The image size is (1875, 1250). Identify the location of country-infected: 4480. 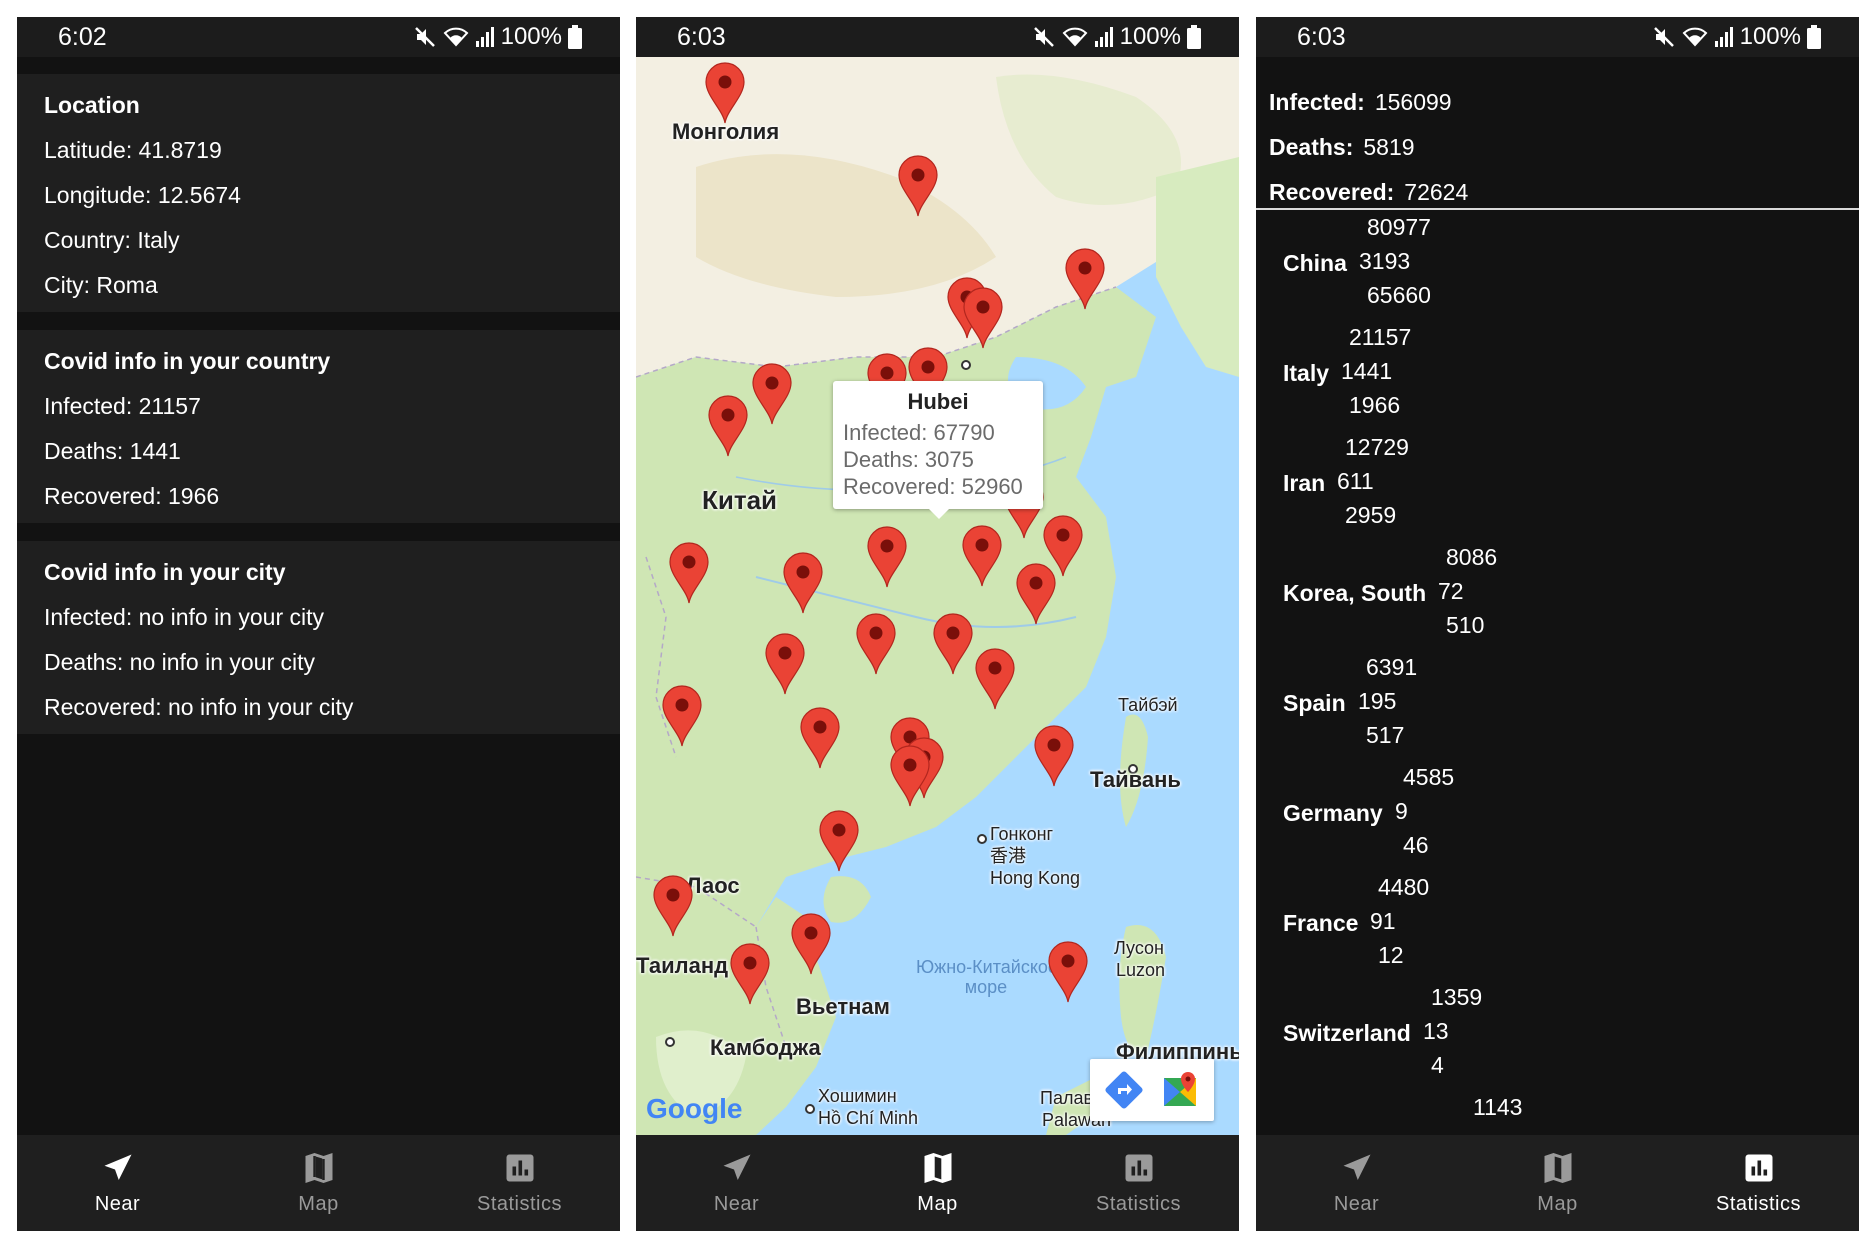
(1404, 887).